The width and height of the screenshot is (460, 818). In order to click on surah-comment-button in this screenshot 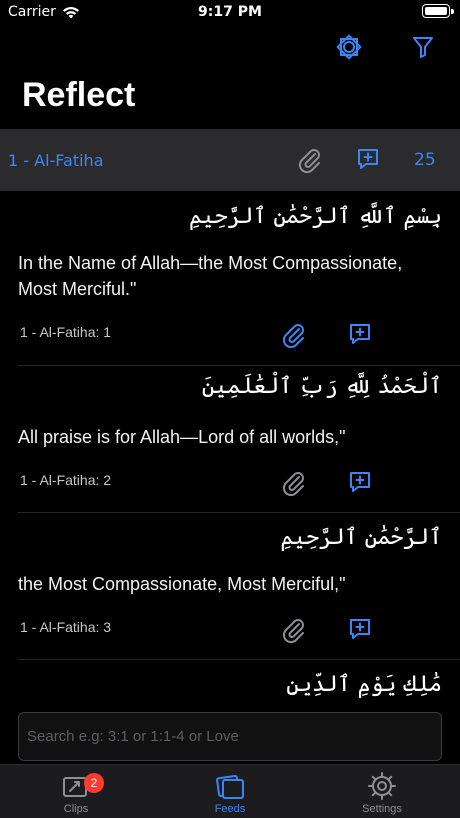, I will do `click(368, 161)`.